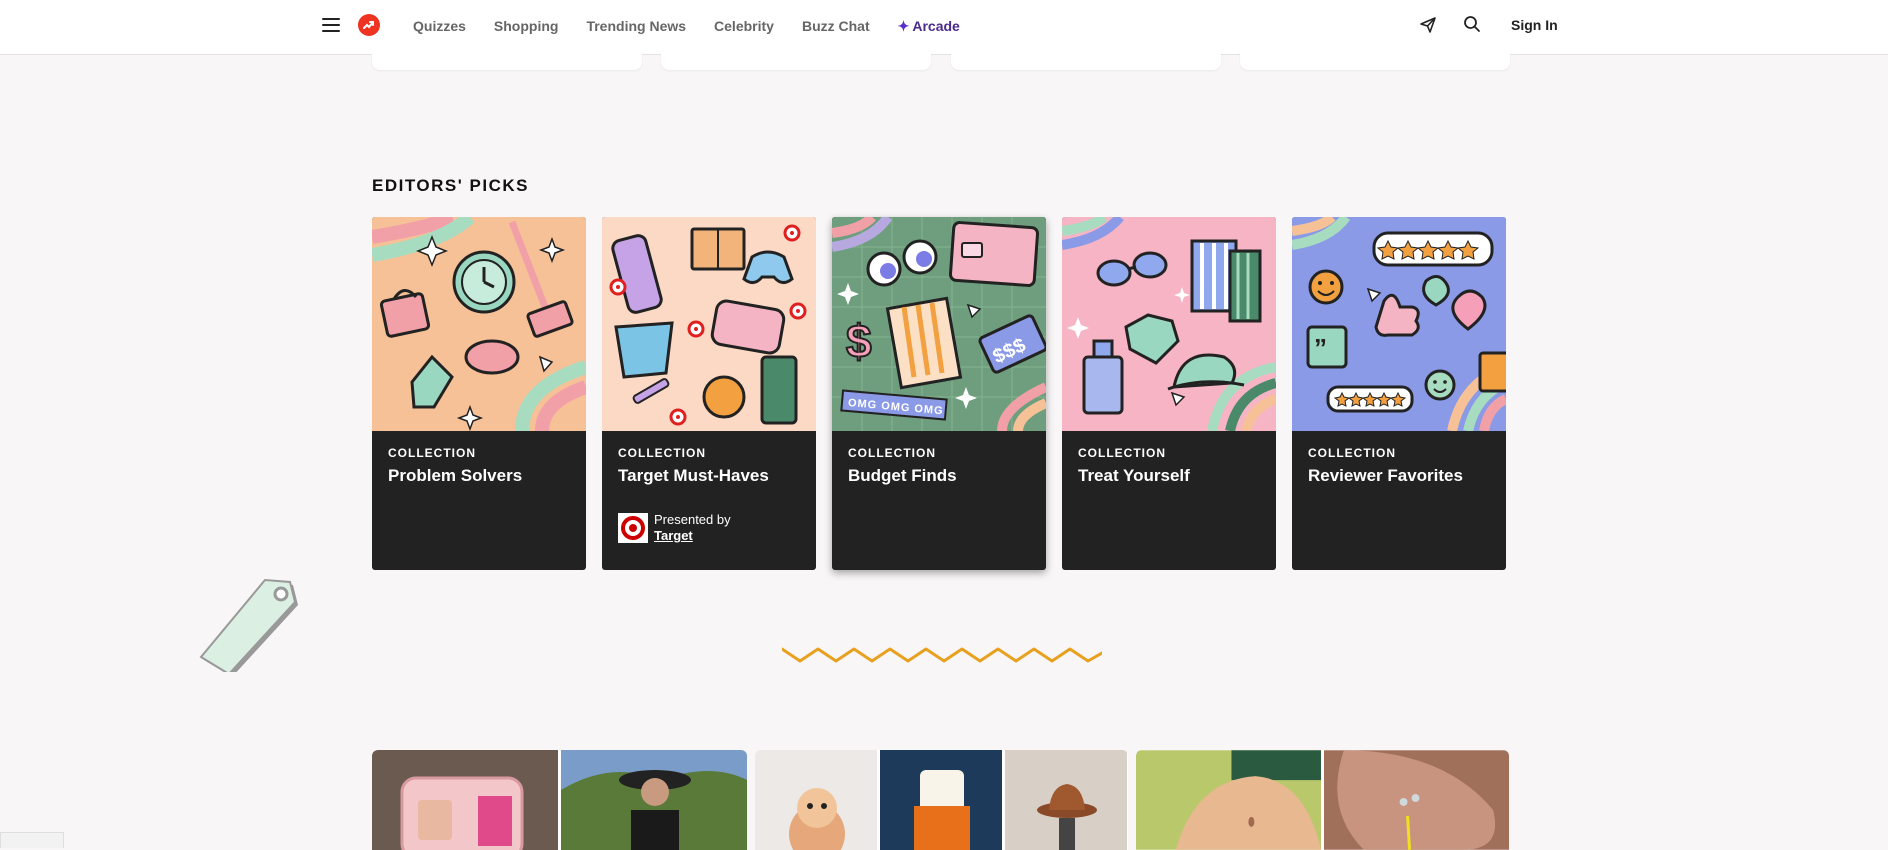 The width and height of the screenshot is (1888, 850). Describe the element at coordinates (1134, 475) in the screenshot. I see `card-title: Treat Yourself` at that location.